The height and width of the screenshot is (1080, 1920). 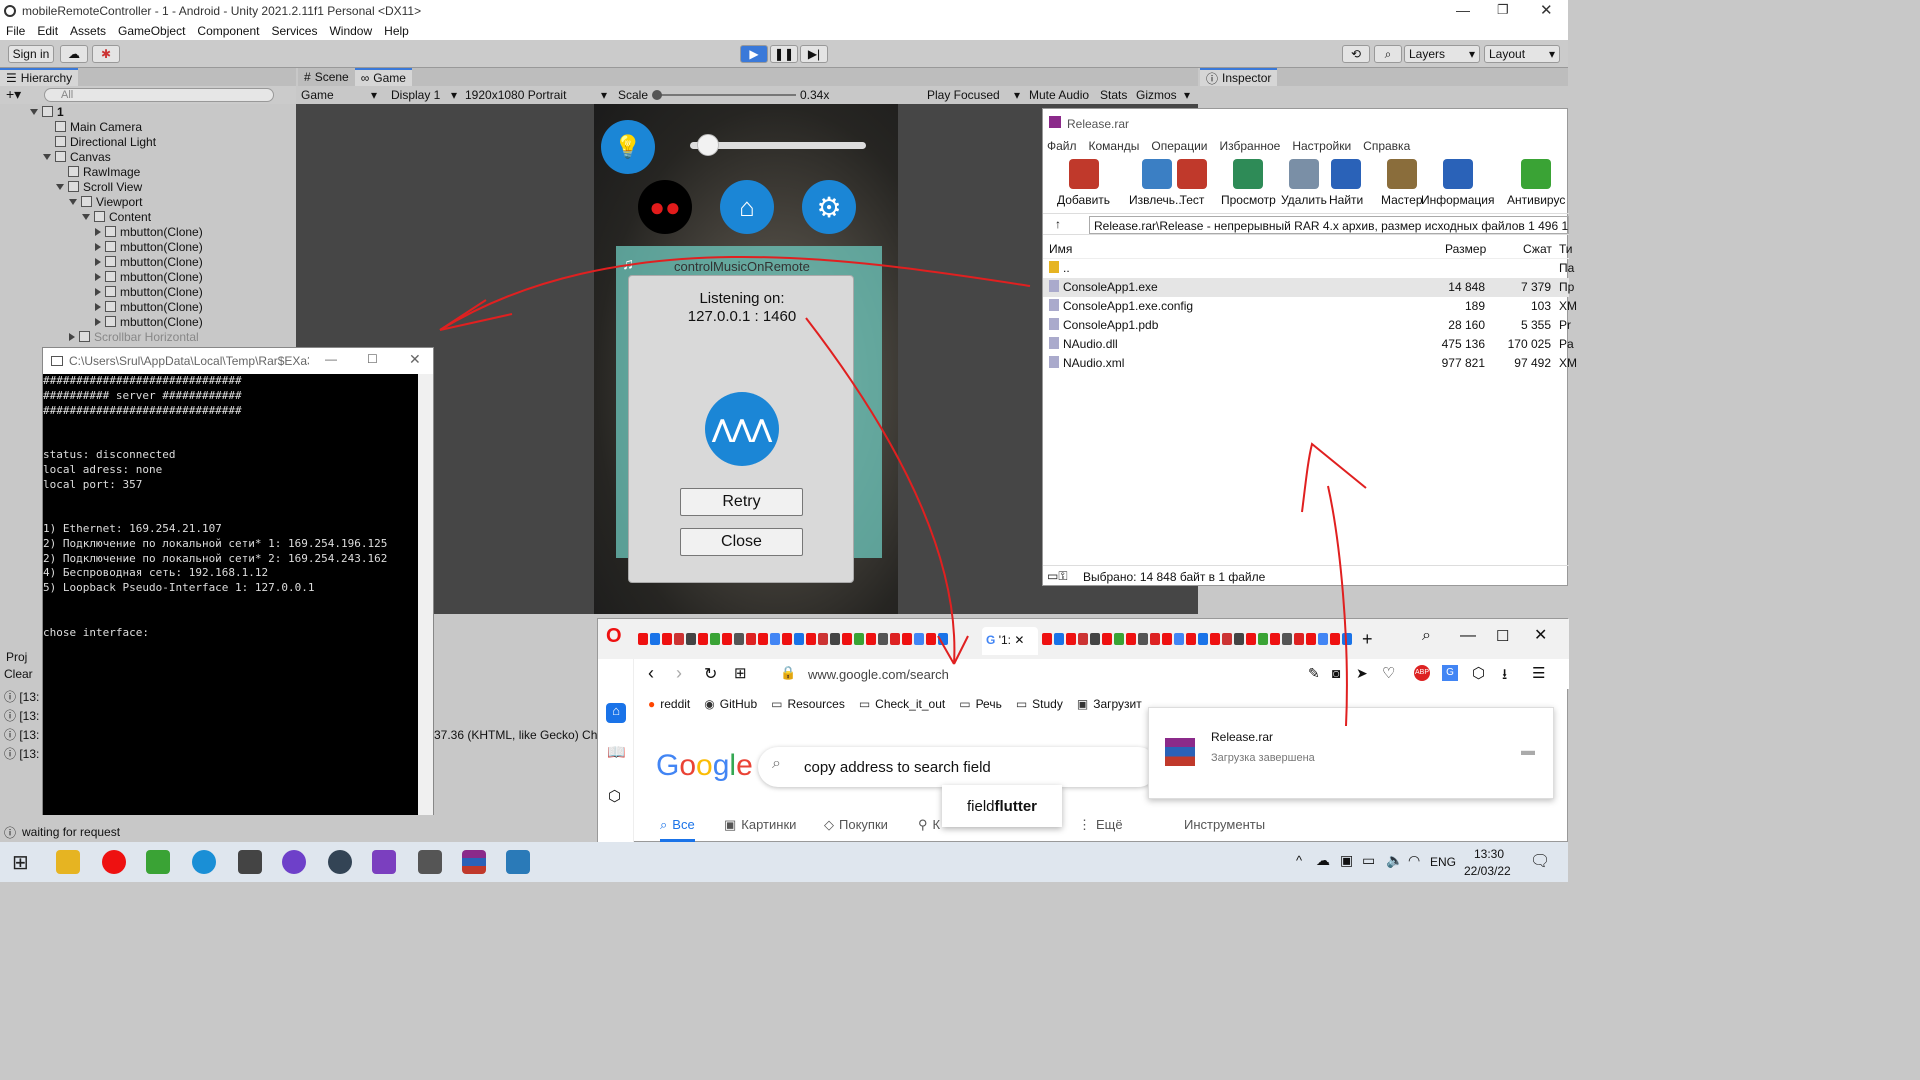 What do you see at coordinates (47, 31) in the screenshot?
I see `menu-edit: Edit` at bounding box center [47, 31].